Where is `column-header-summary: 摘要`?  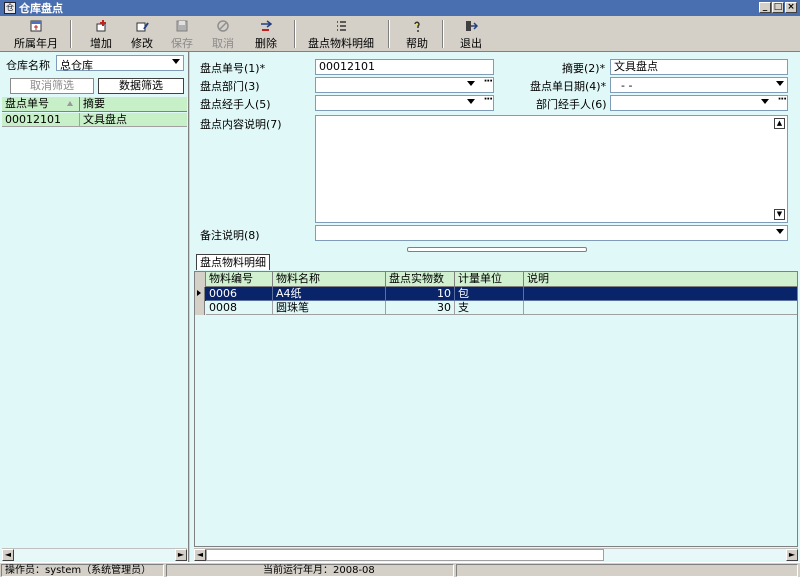
column-header-summary: 摘要 is located at coordinates (133, 104).